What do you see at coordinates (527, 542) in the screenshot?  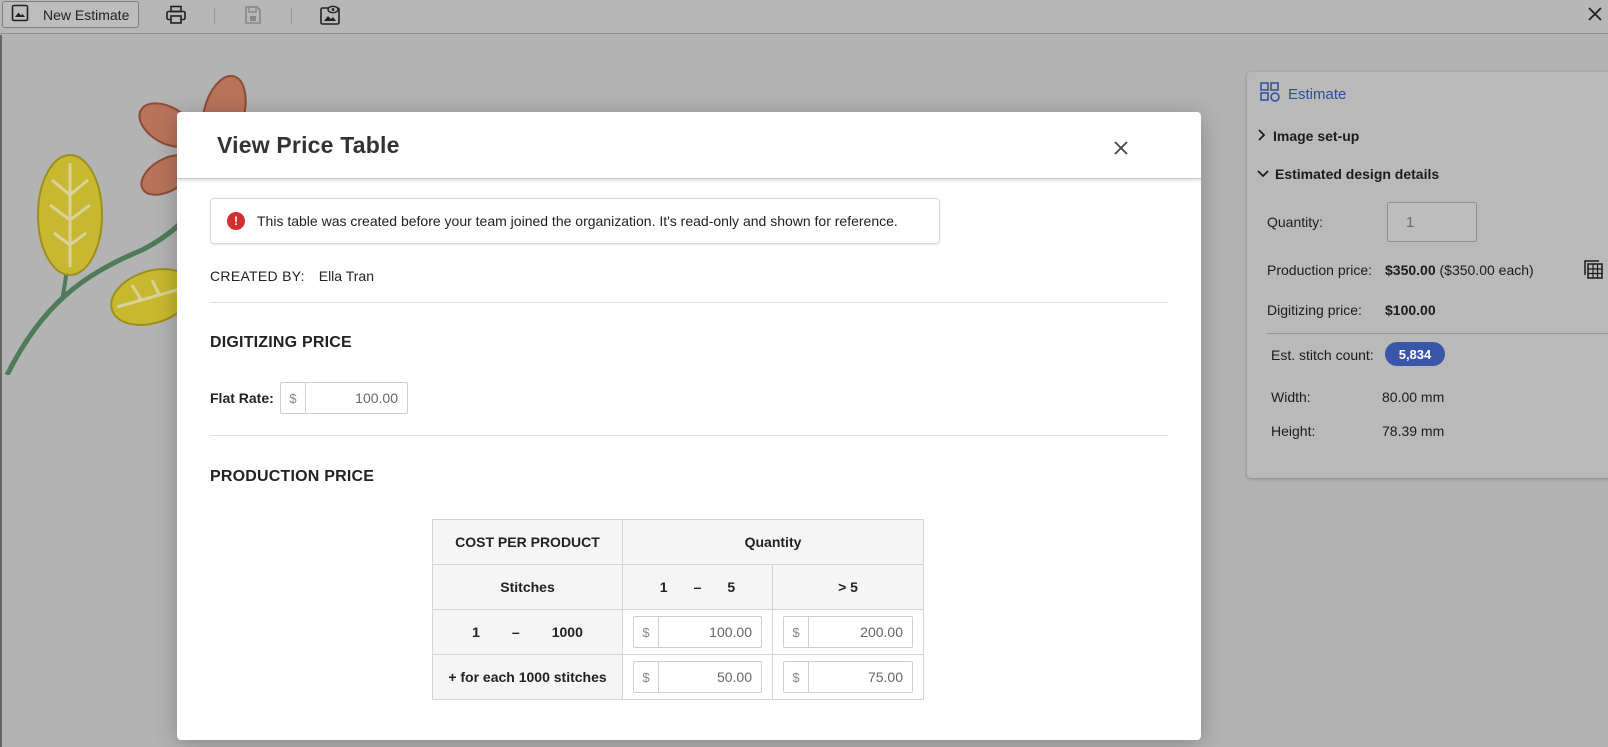 I see `cost-per-product-header: COST PER PRODUCT` at bounding box center [527, 542].